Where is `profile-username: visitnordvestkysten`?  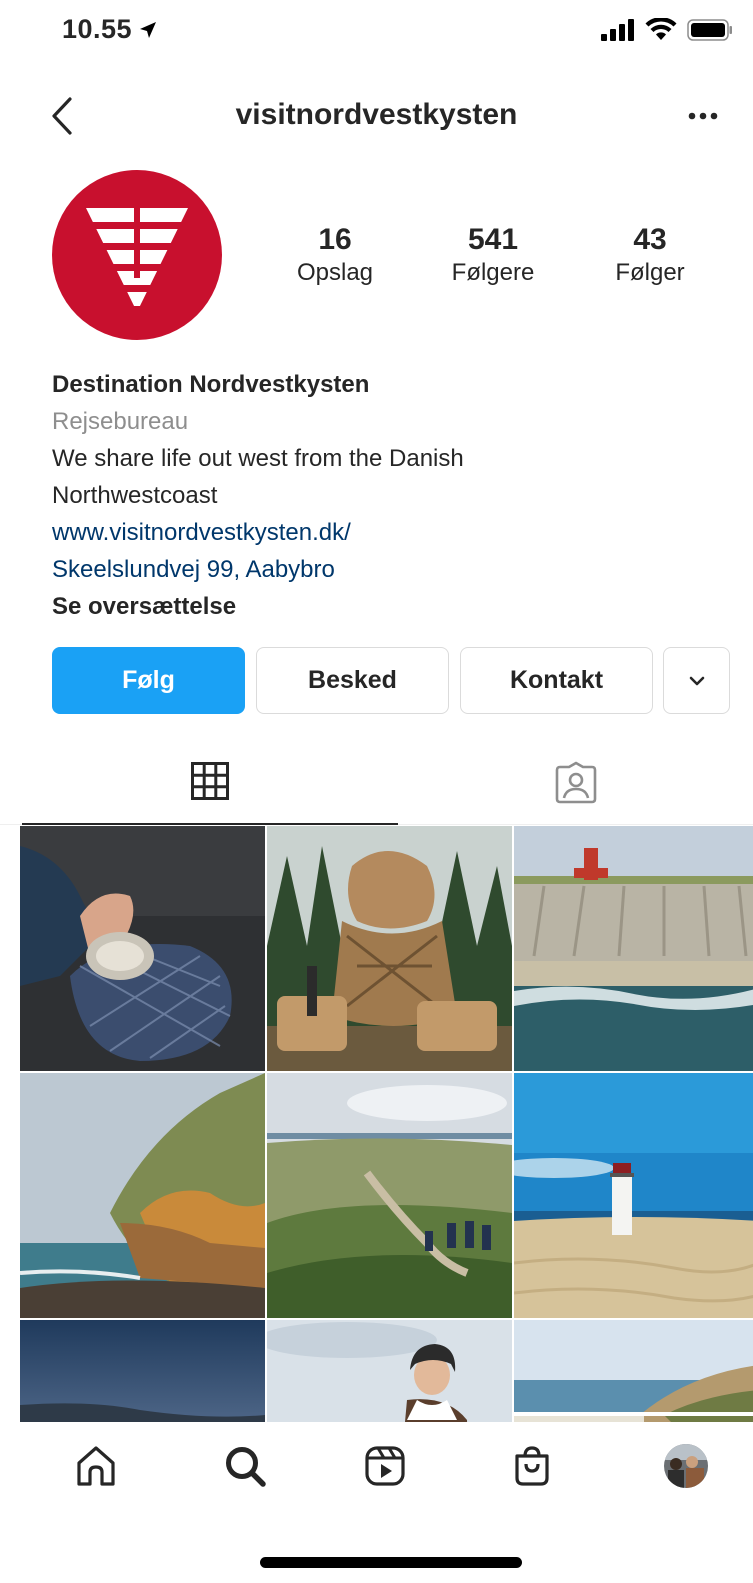
profile-username: visitnordvestkysten is located at coordinates (376, 114).